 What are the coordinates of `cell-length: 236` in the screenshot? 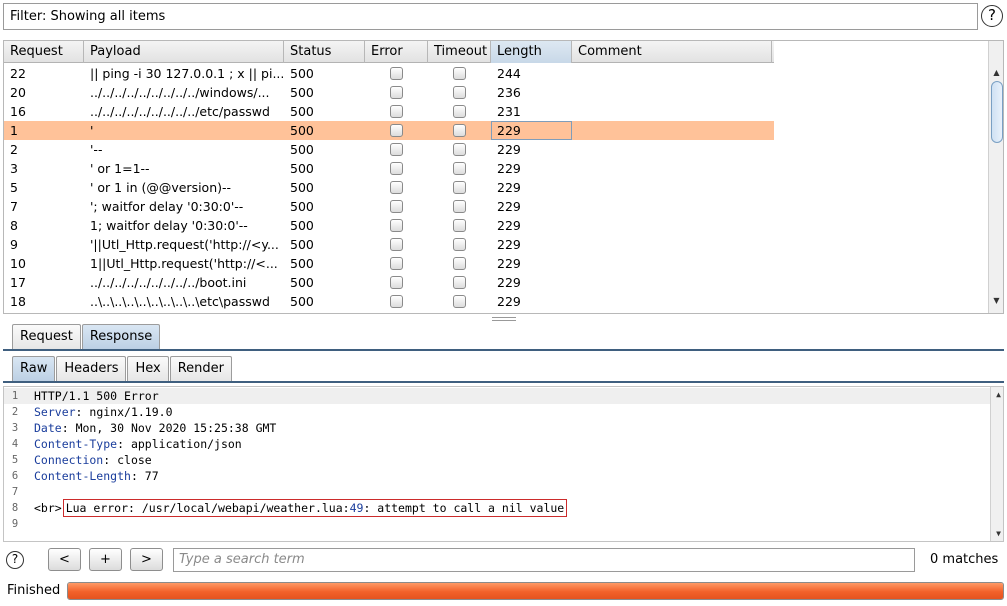 It's located at (509, 92).